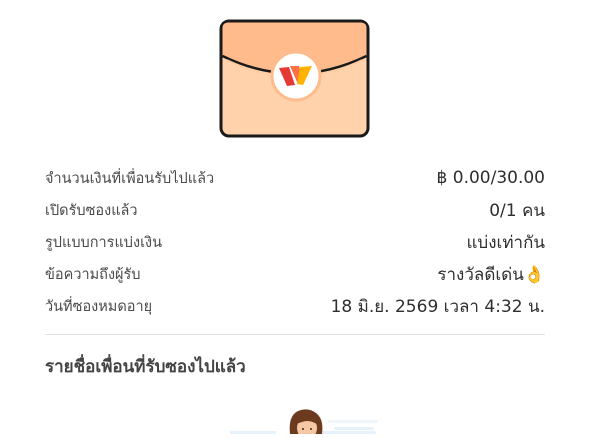 This screenshot has height=438, width=609. What do you see at coordinates (505, 242) in the screenshot?
I see `detail-value-split-type: แบ่งเท่ากัน` at bounding box center [505, 242].